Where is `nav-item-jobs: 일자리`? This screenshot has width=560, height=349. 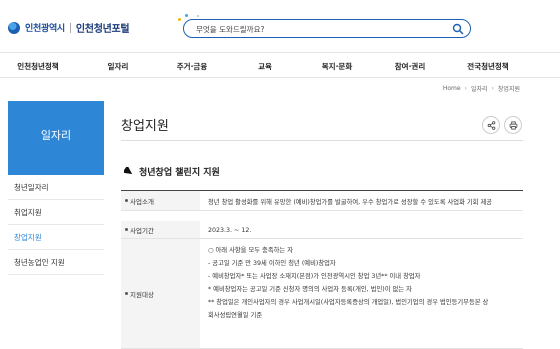 nav-item-jobs: 일자리 is located at coordinates (118, 66).